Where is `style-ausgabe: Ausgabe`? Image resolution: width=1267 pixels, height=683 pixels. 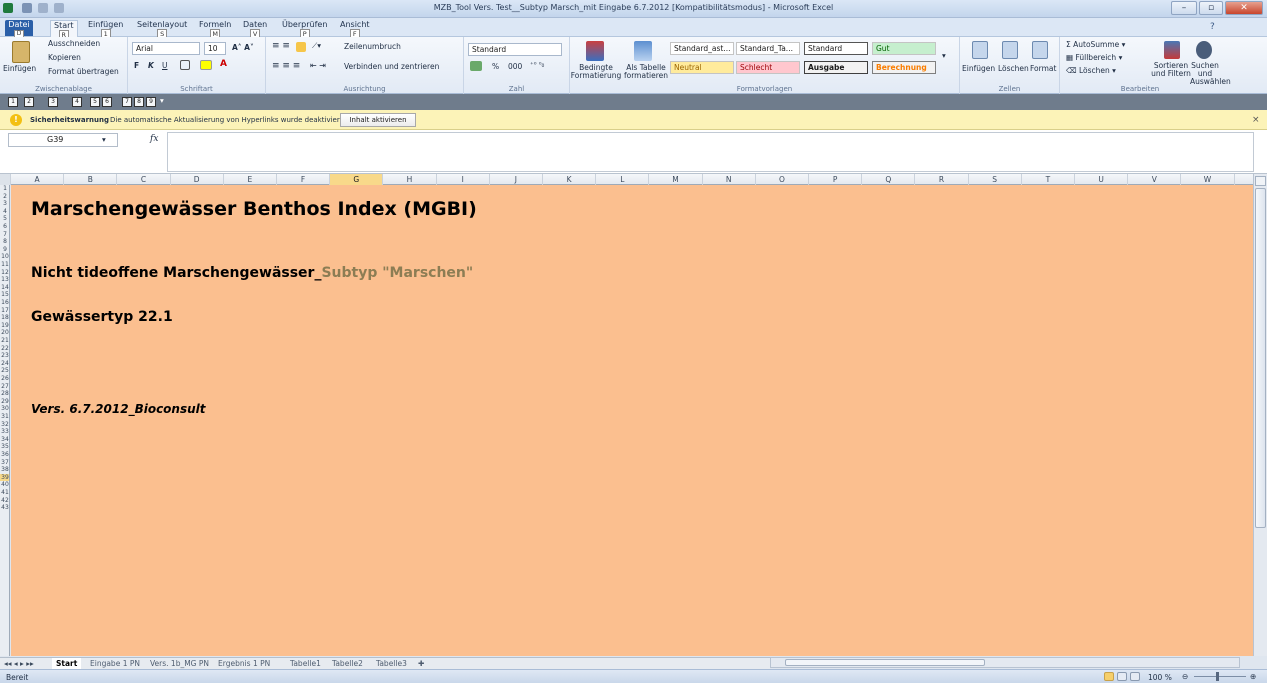 style-ausgabe: Ausgabe is located at coordinates (836, 67).